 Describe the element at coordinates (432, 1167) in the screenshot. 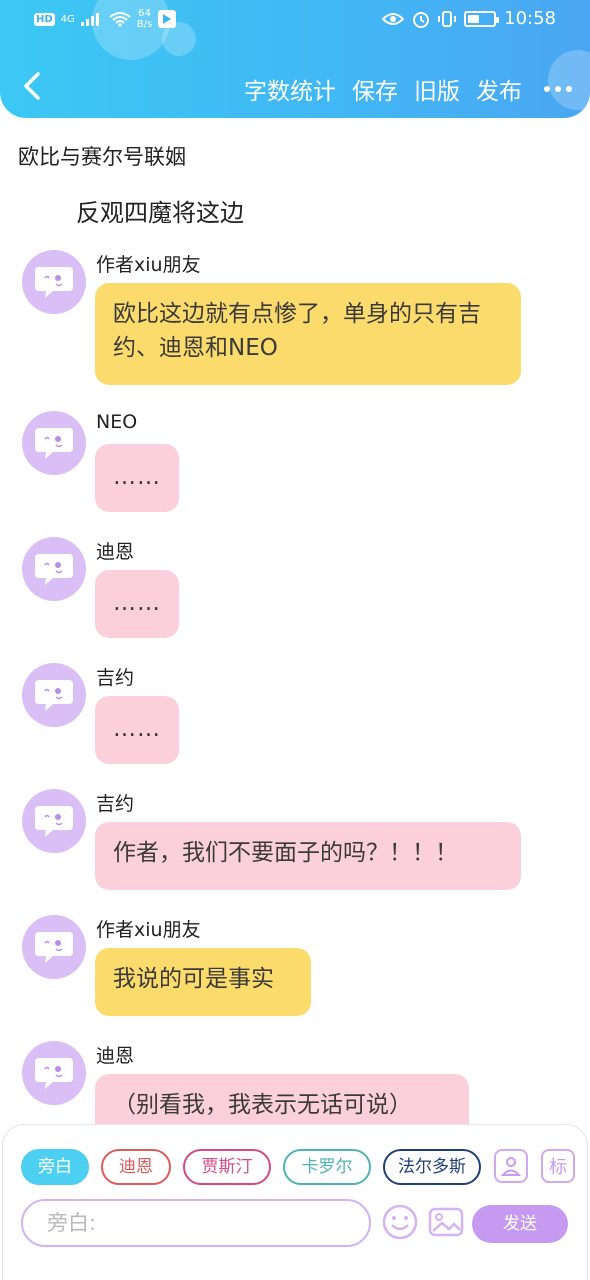

I see `character-chip: 法尔多斯` at that location.